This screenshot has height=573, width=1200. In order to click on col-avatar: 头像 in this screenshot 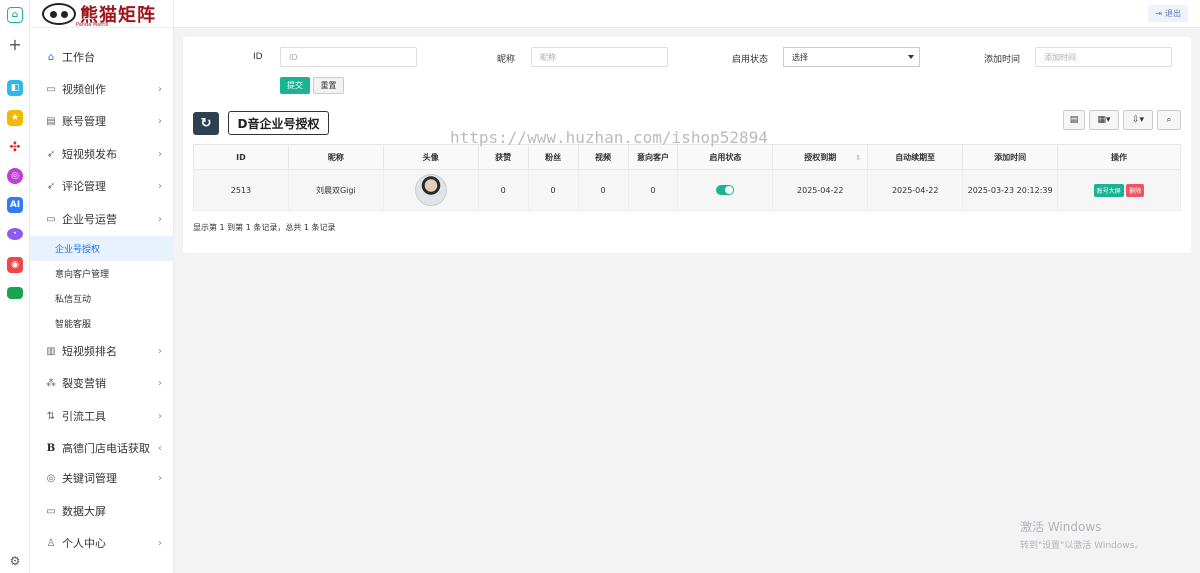, I will do `click(430, 157)`.